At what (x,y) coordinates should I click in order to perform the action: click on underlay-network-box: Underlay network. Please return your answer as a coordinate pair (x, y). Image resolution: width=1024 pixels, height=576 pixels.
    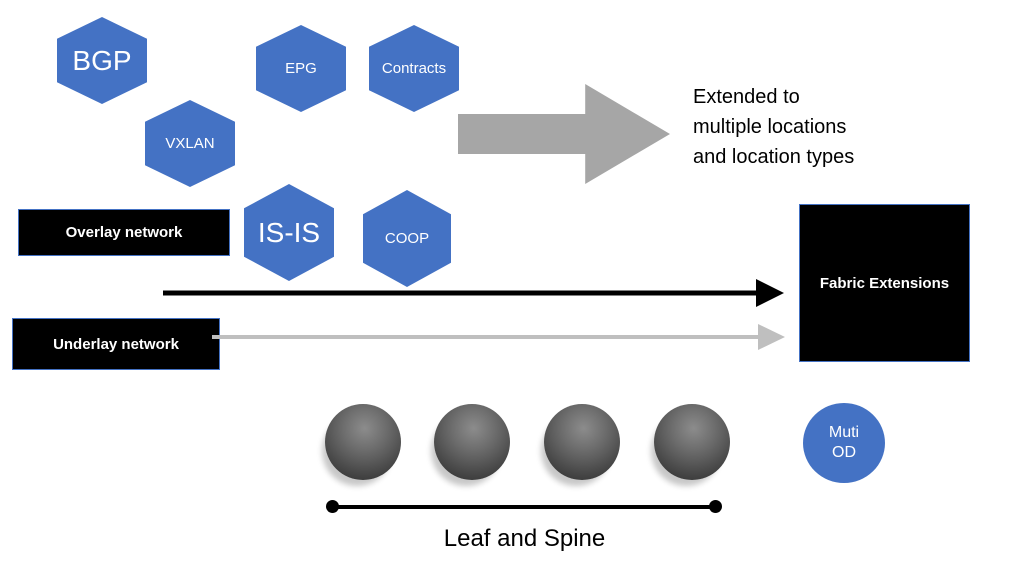
    Looking at the image, I should click on (116, 344).